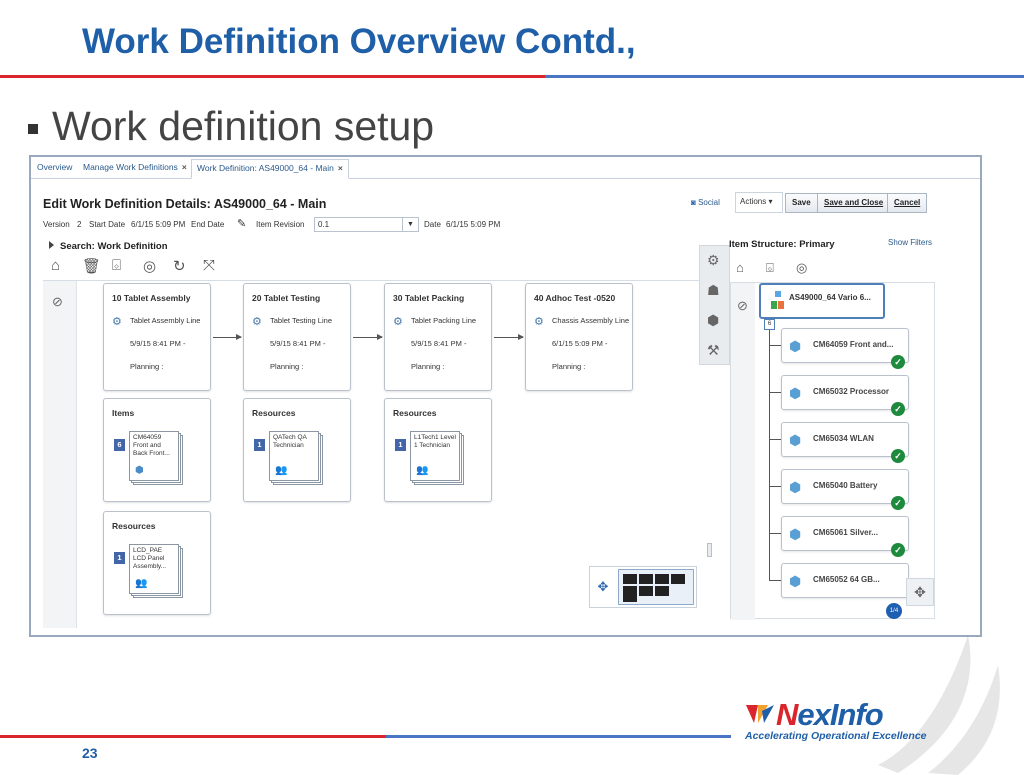 The image size is (1024, 775). What do you see at coordinates (429, 298) in the screenshot?
I see `operation-title: 30 Tablet Packing` at bounding box center [429, 298].